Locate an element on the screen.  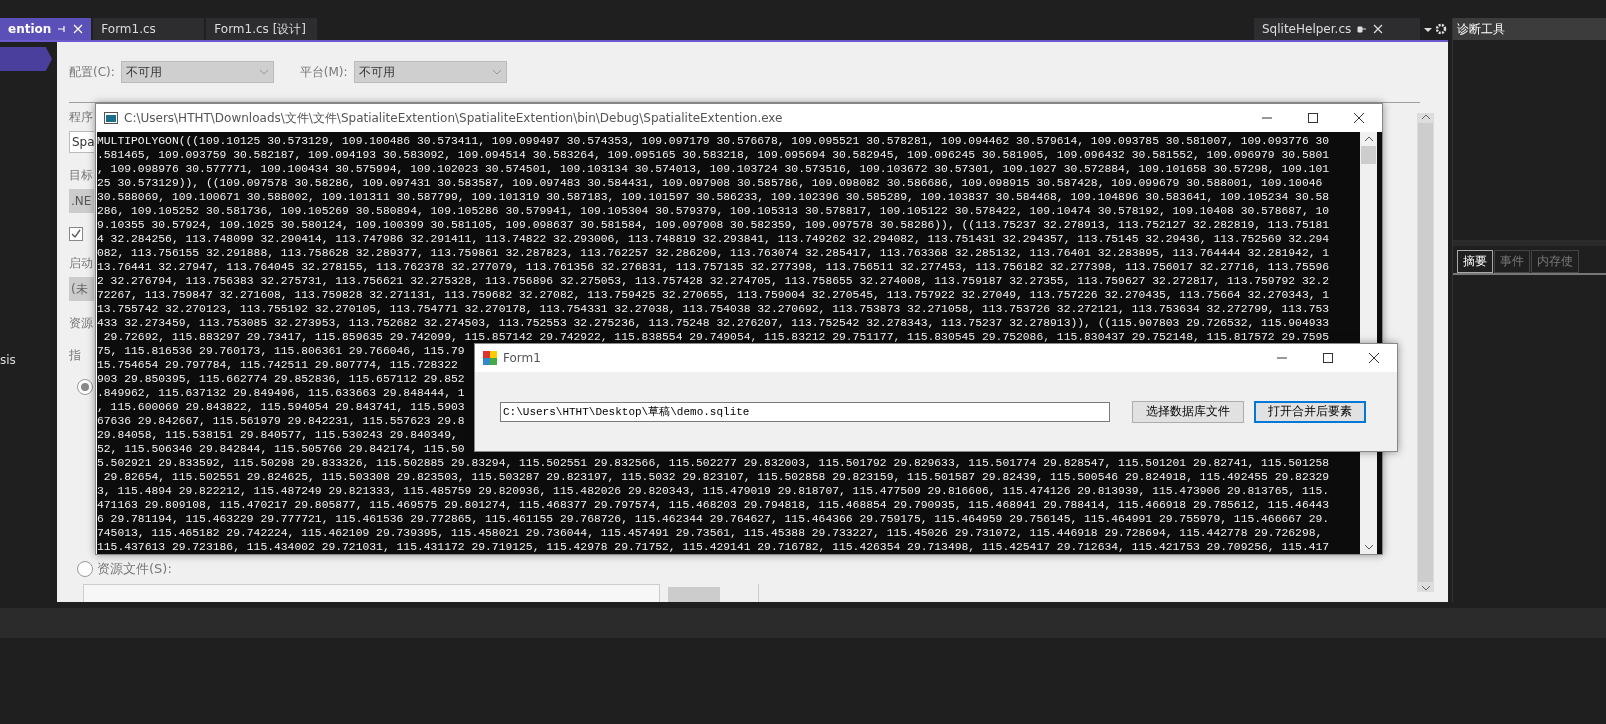
path-field: C:\Users\HTHT\Desktop\草稿\demo.sqlite is located at coordinates (805, 411).